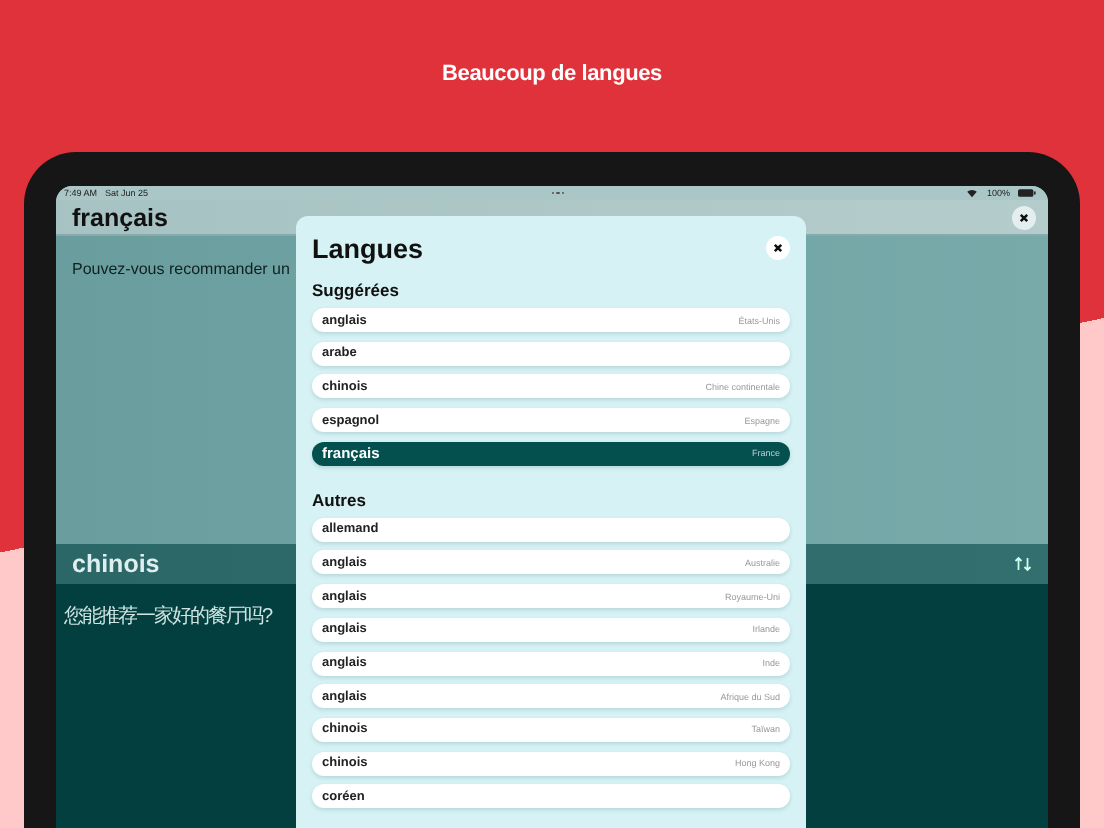 The height and width of the screenshot is (828, 1104). I want to click on source-language: français, so click(120, 217).